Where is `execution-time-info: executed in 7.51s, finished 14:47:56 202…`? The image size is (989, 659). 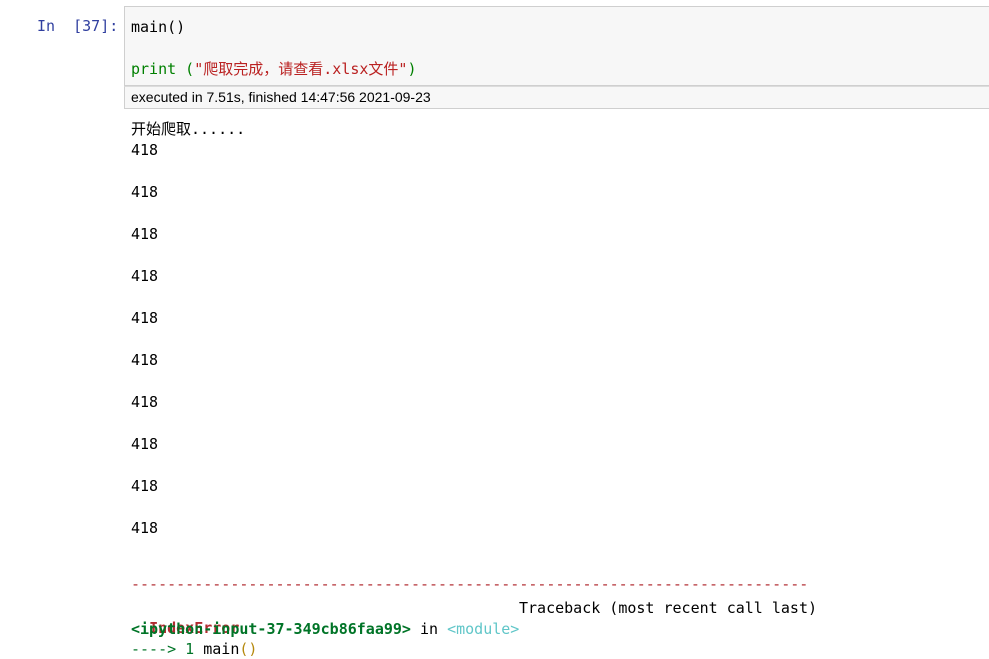 execution-time-info: executed in 7.51s, finished 14:47:56 202… is located at coordinates (556, 97).